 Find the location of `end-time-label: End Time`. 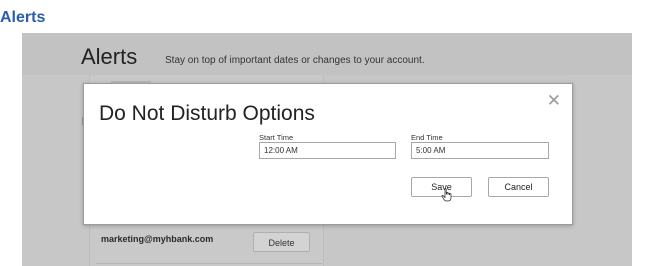

end-time-label: End Time is located at coordinates (427, 137).